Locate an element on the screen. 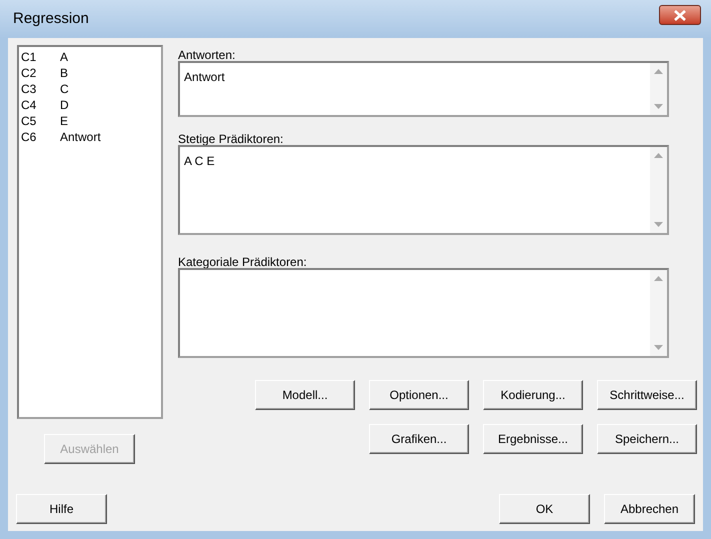 The height and width of the screenshot is (539, 711). variable-list: C1 A C2 B C3 C C4 D C5 E C6 Antwort is located at coordinates (90, 232).